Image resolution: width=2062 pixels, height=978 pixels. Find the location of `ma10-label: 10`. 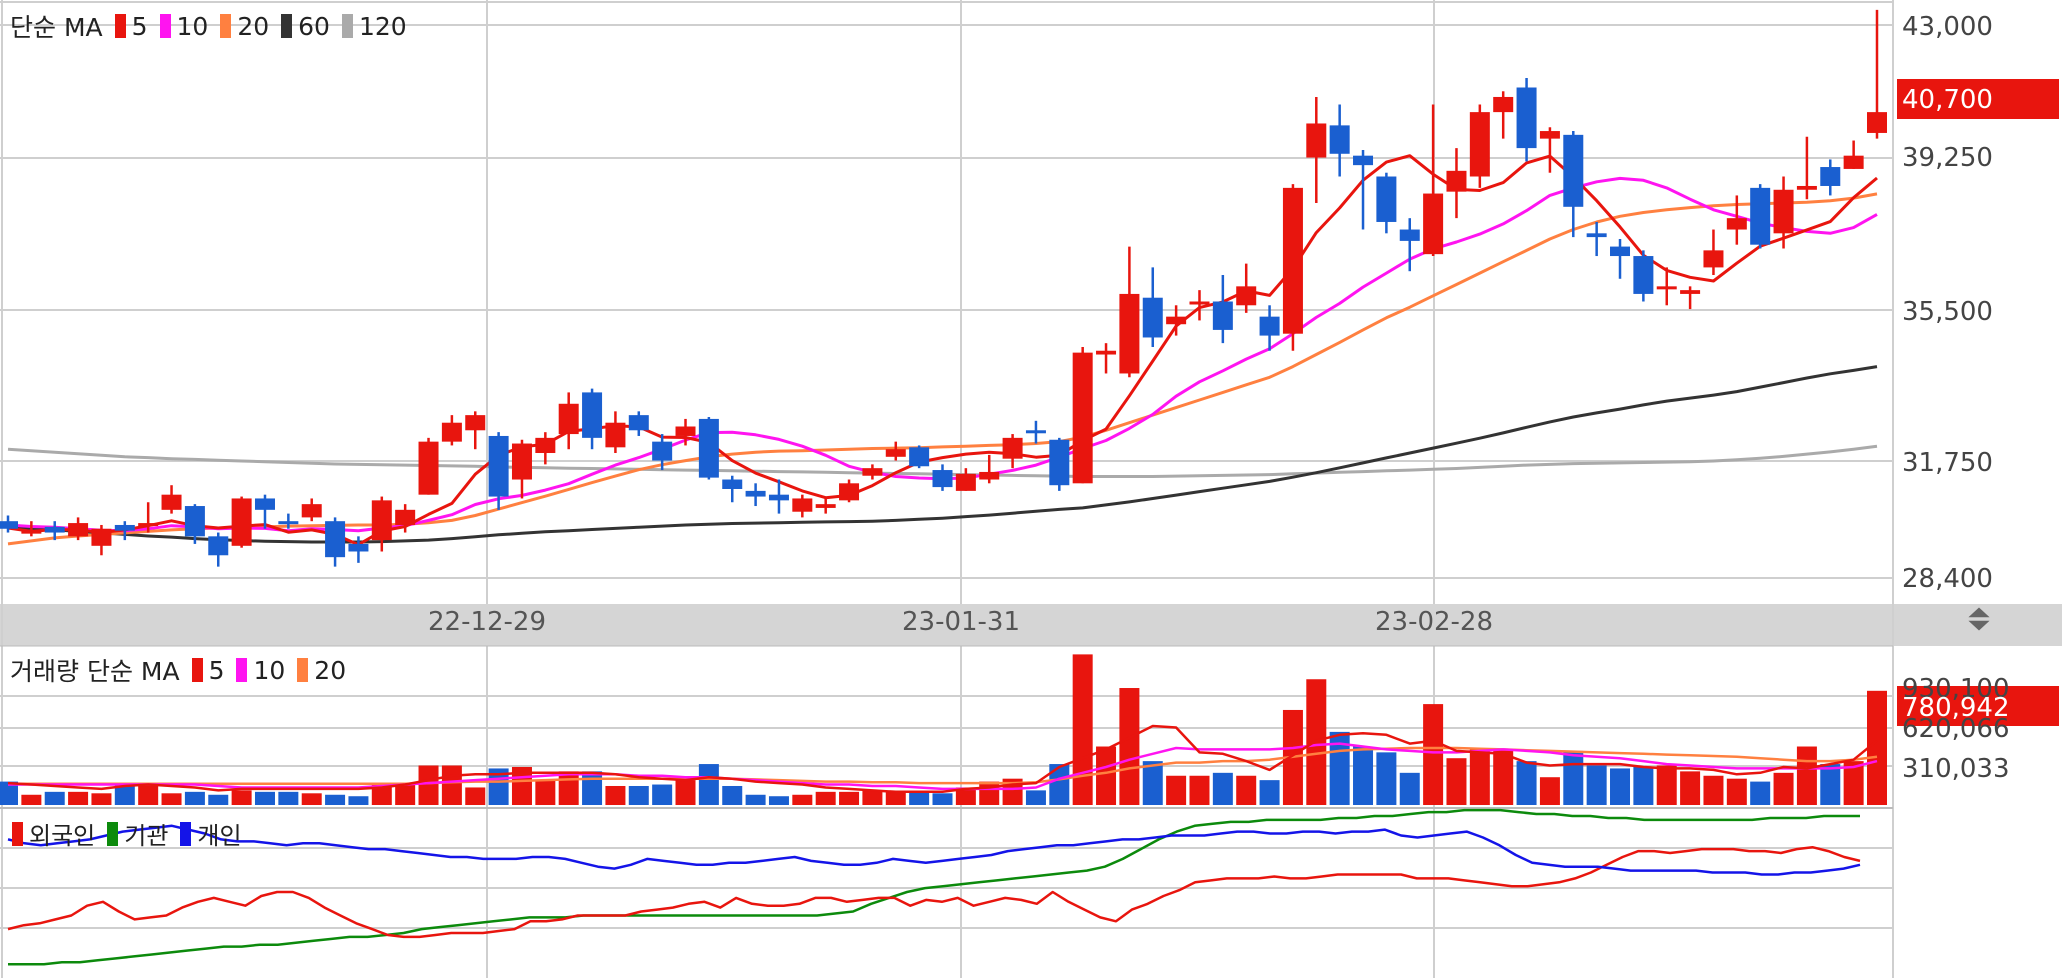

ma10-label: 10 is located at coordinates (192, 26).